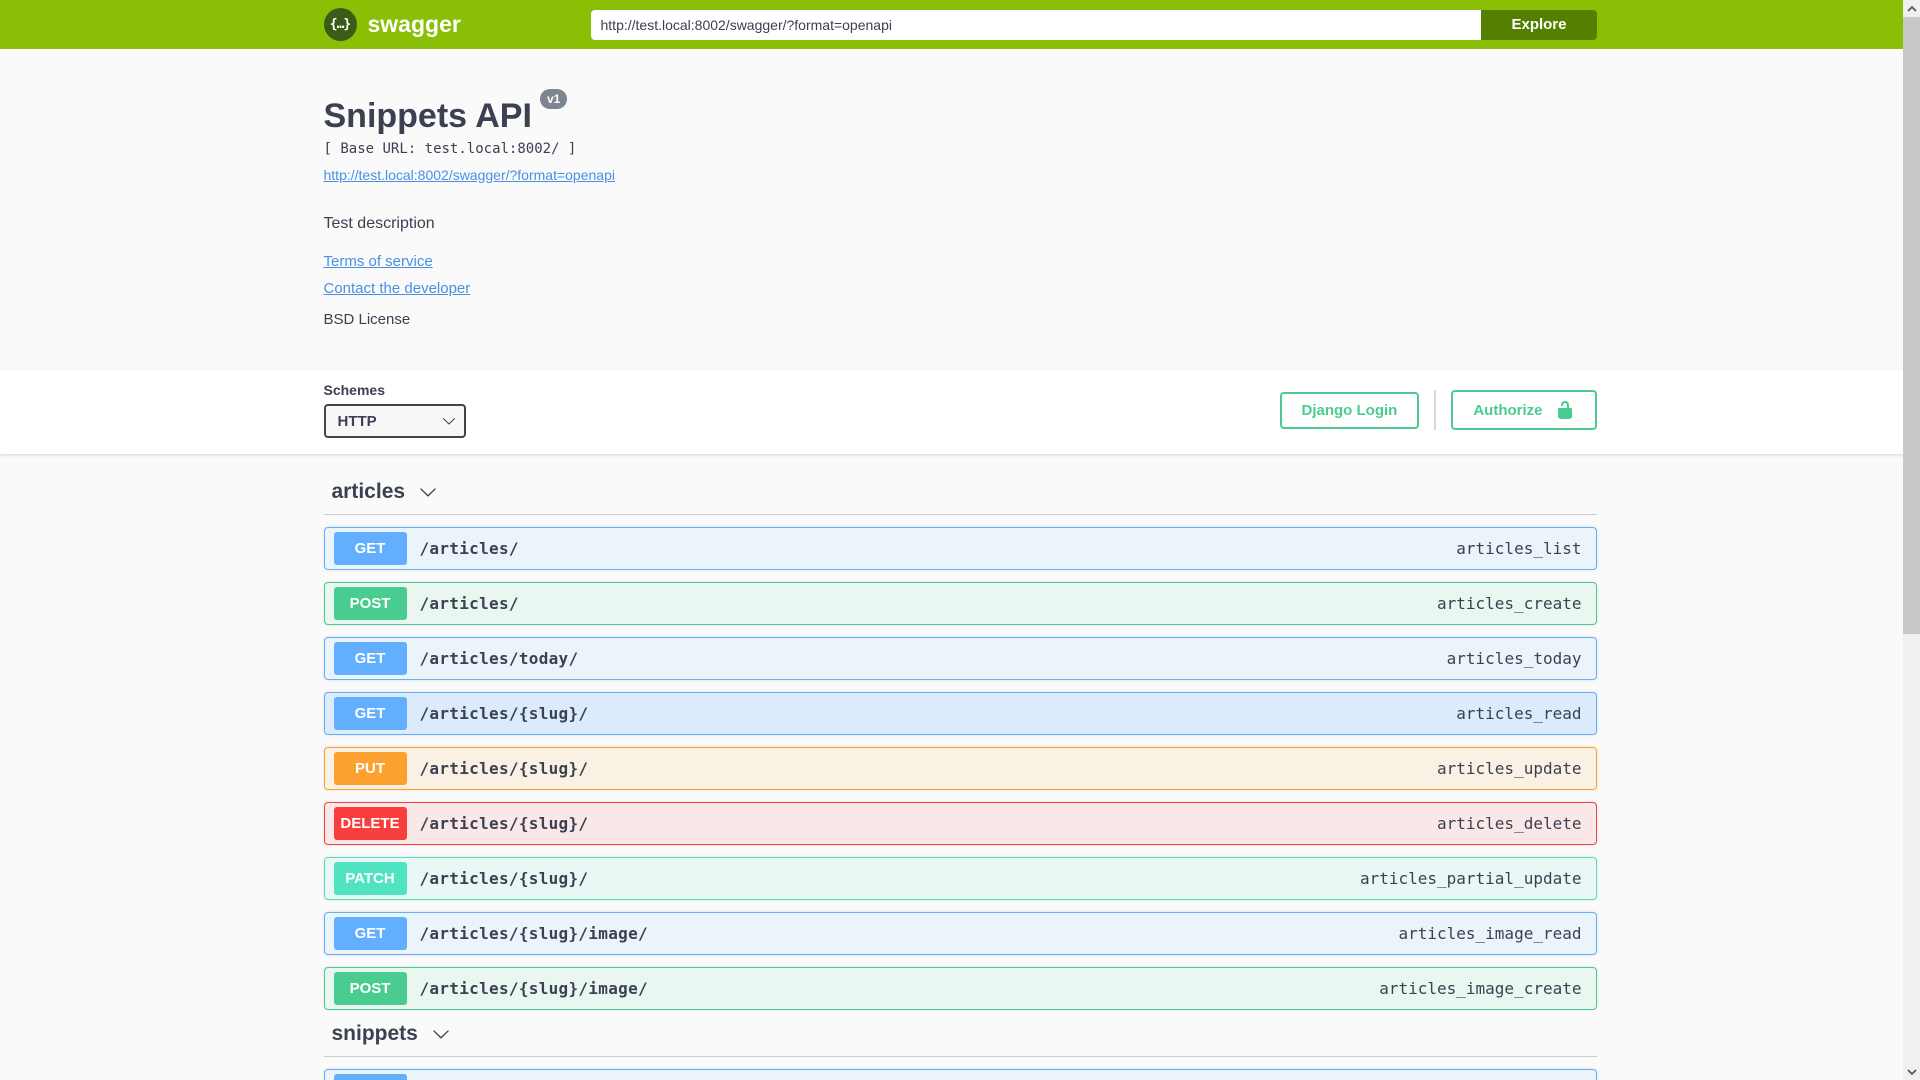  What do you see at coordinates (397, 288) in the screenshot?
I see `contact-developer-link: Contact the developer` at bounding box center [397, 288].